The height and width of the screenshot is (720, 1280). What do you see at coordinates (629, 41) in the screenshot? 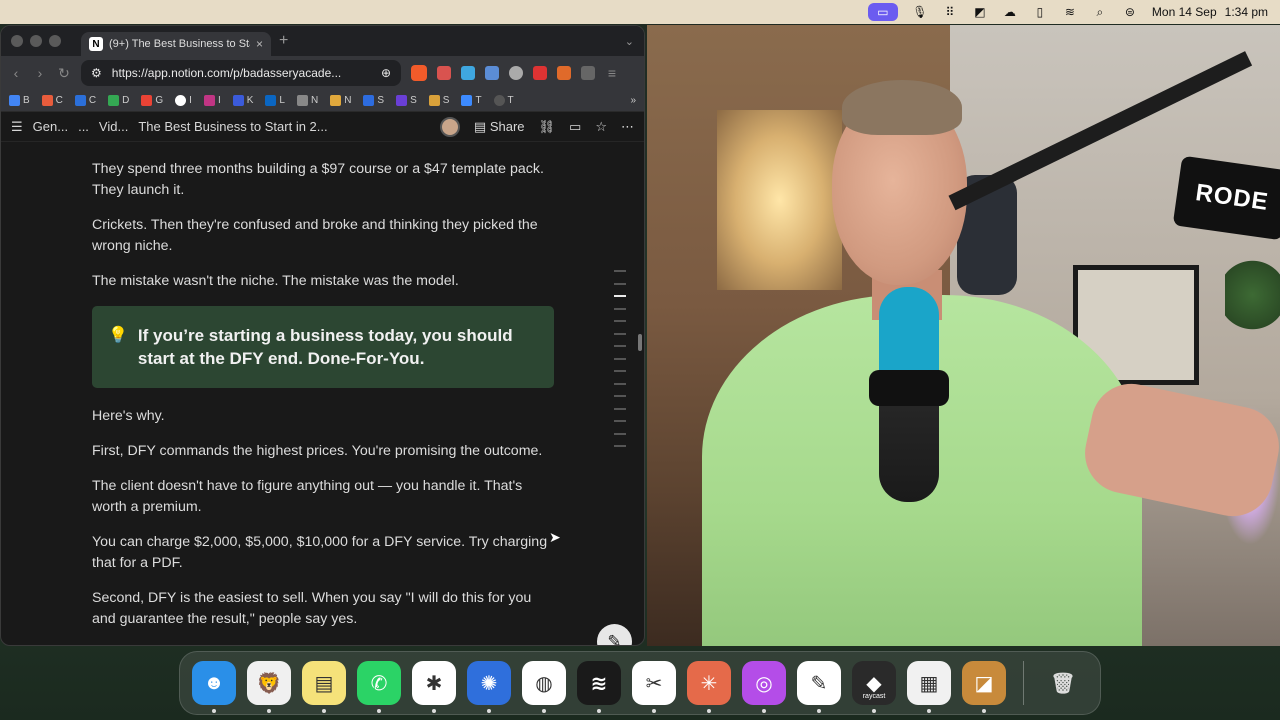
I see `tab-search-chevron-icon: ⌄` at bounding box center [629, 41].